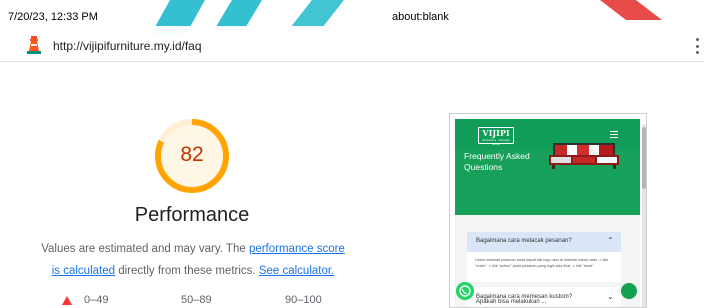 This screenshot has height=308, width=704. Describe the element at coordinates (83, 271) in the screenshot. I see `is-calculated-link: is calculated` at that location.